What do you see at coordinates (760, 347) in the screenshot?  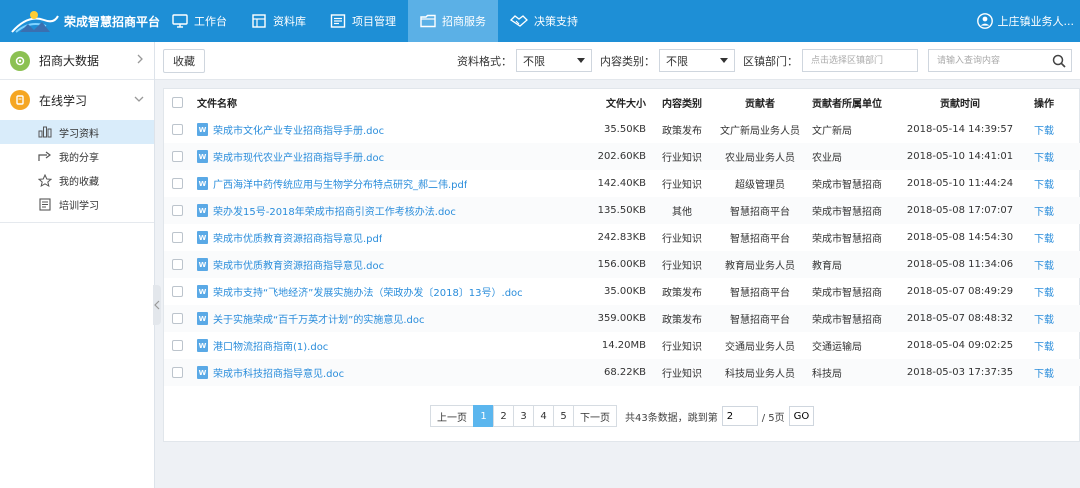 I see `contributor: 交通局业务人员` at bounding box center [760, 347].